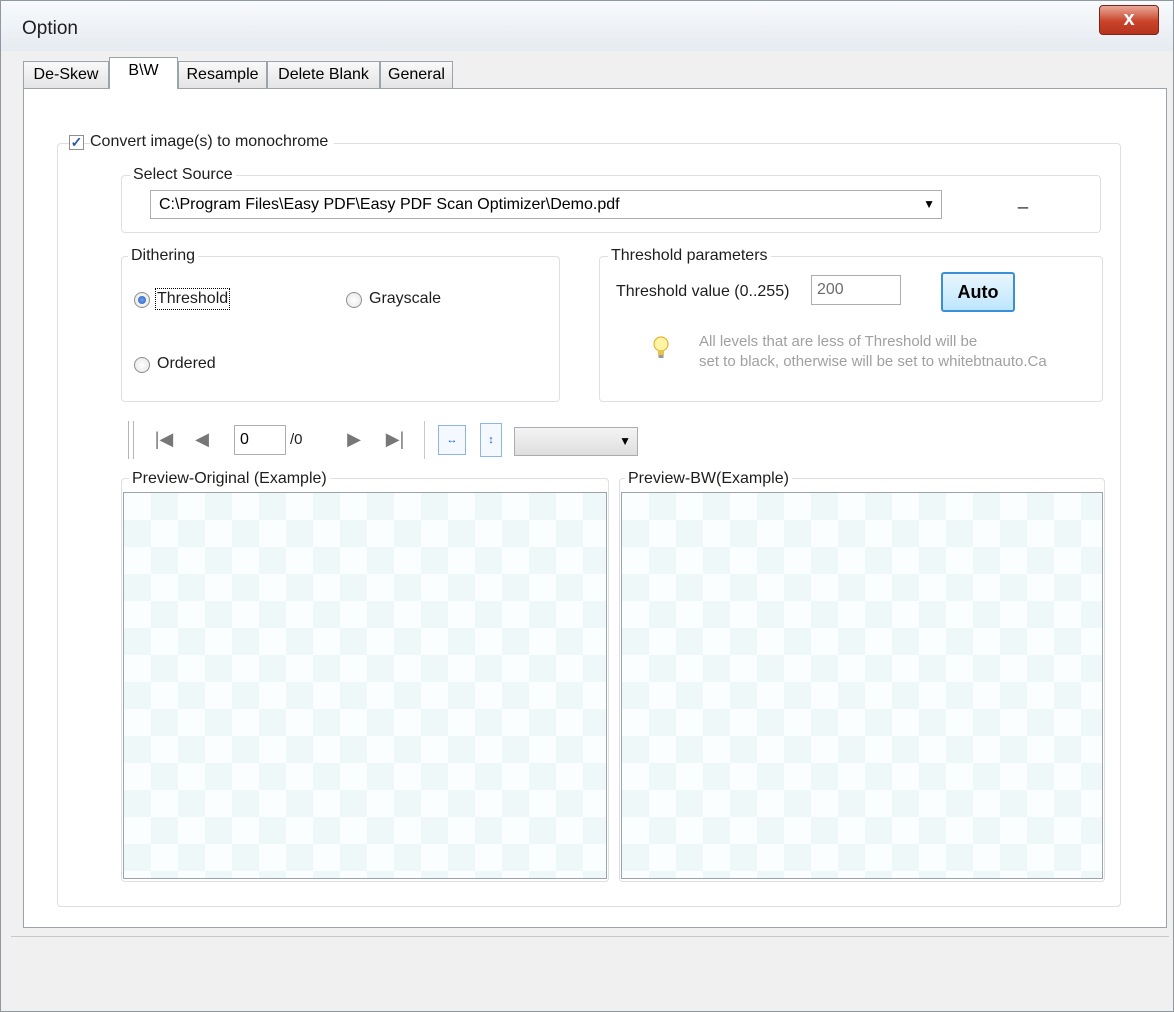  What do you see at coordinates (186, 364) in the screenshot?
I see `ordered-radio-label: Ordered` at bounding box center [186, 364].